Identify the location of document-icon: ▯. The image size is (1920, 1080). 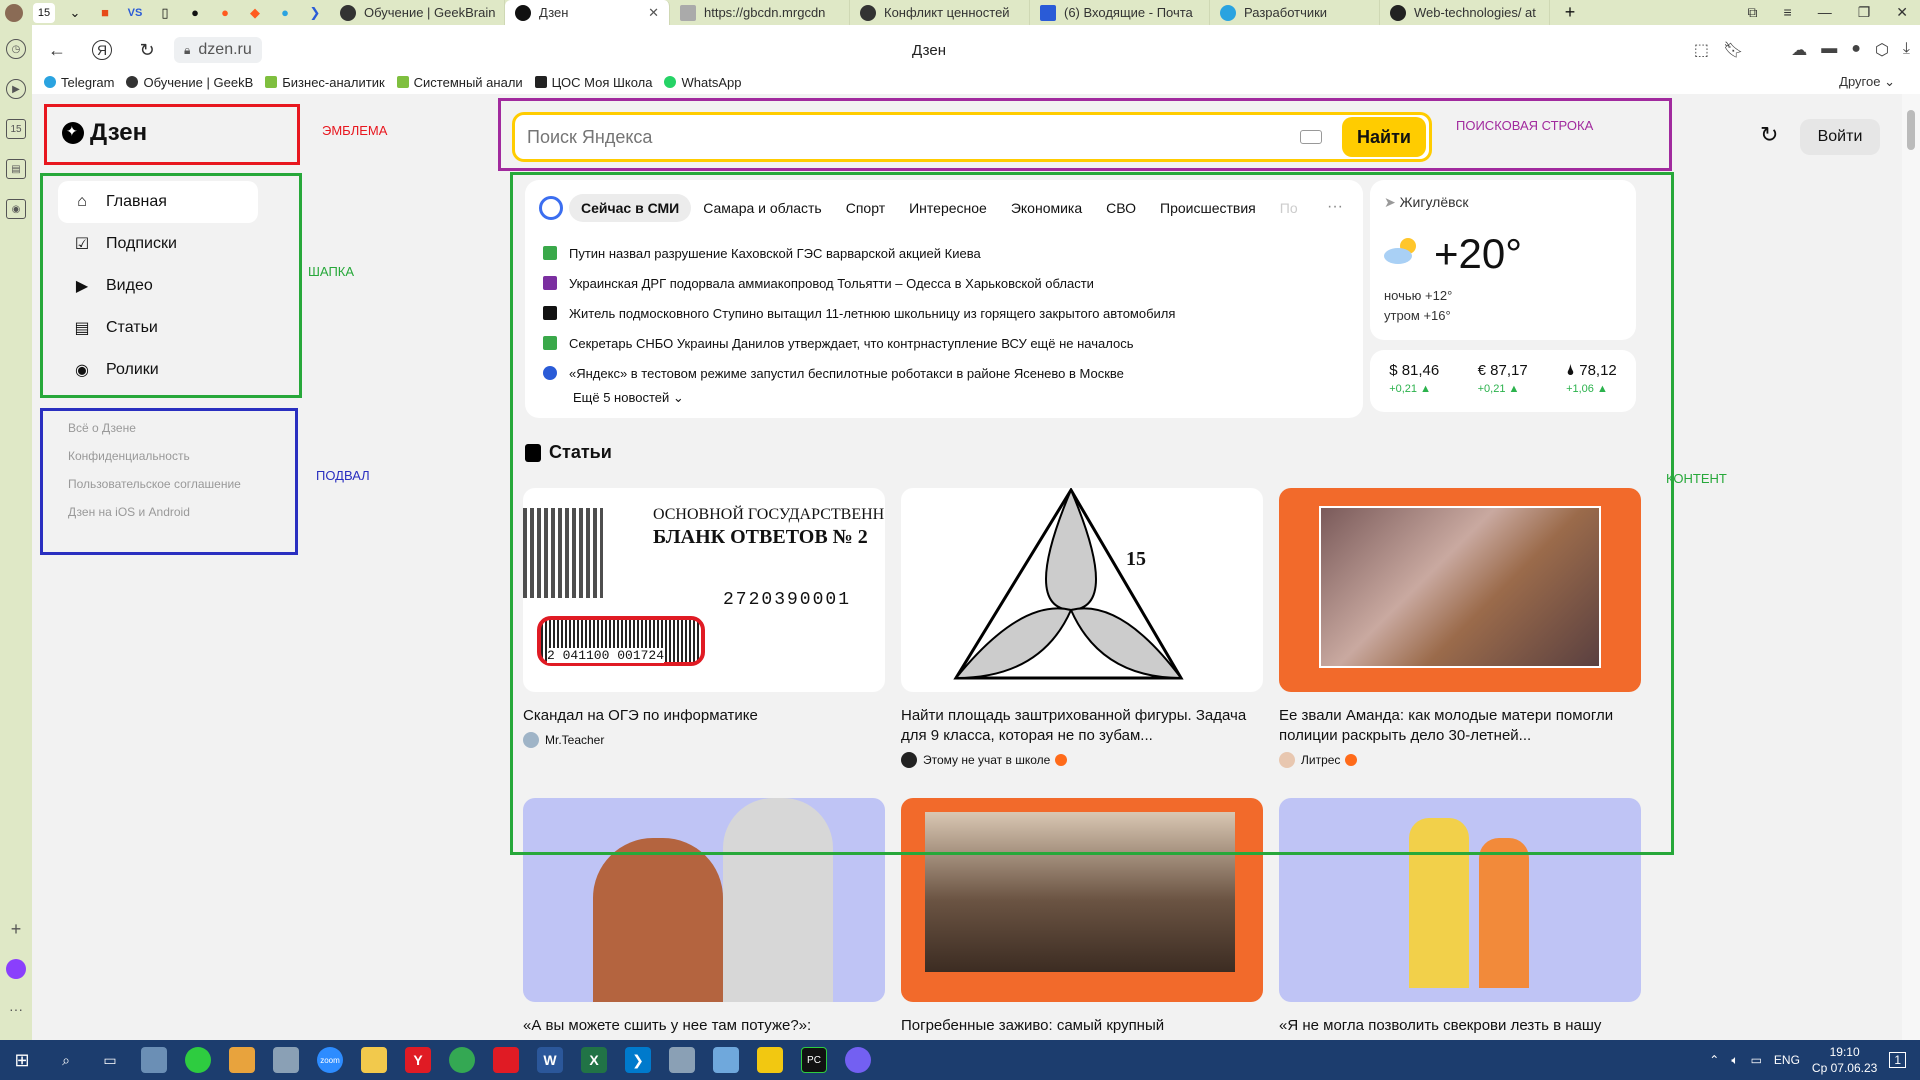
(165, 13).